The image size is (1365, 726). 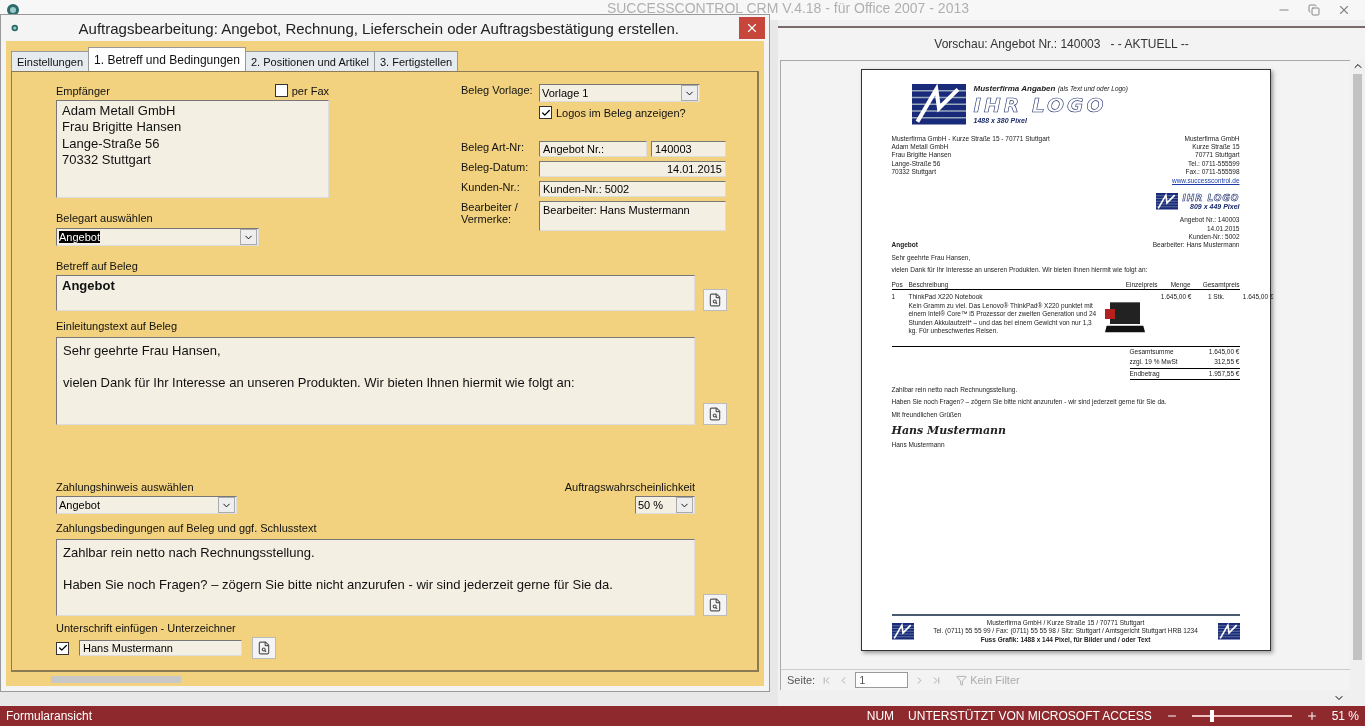 What do you see at coordinates (962, 680) in the screenshot?
I see `funnel-icon` at bounding box center [962, 680].